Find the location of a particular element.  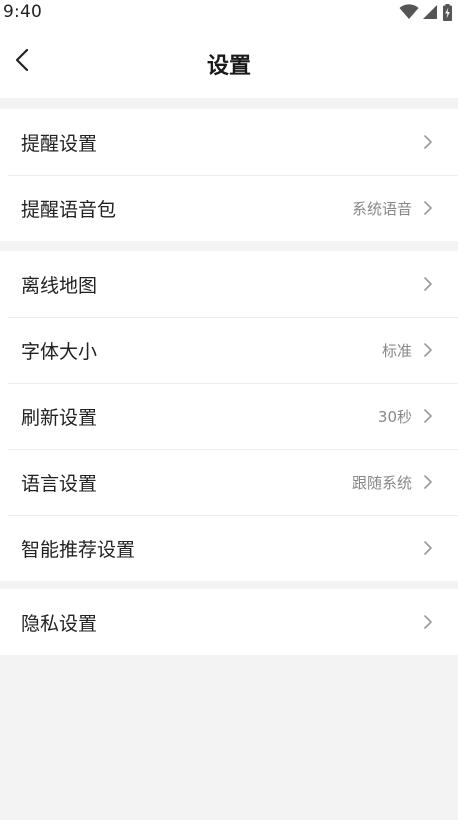

cellular-signal-icon is located at coordinates (430, 12).